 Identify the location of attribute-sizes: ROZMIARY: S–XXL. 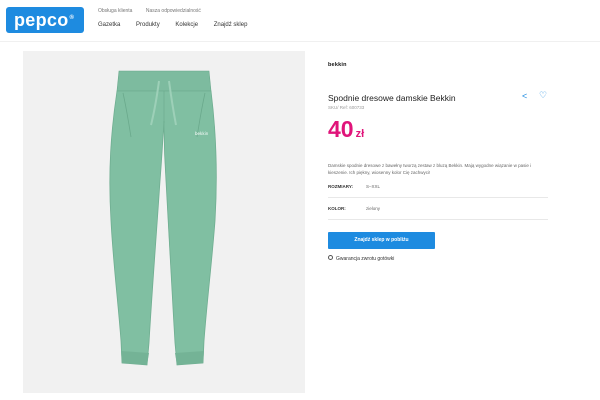
(438, 191).